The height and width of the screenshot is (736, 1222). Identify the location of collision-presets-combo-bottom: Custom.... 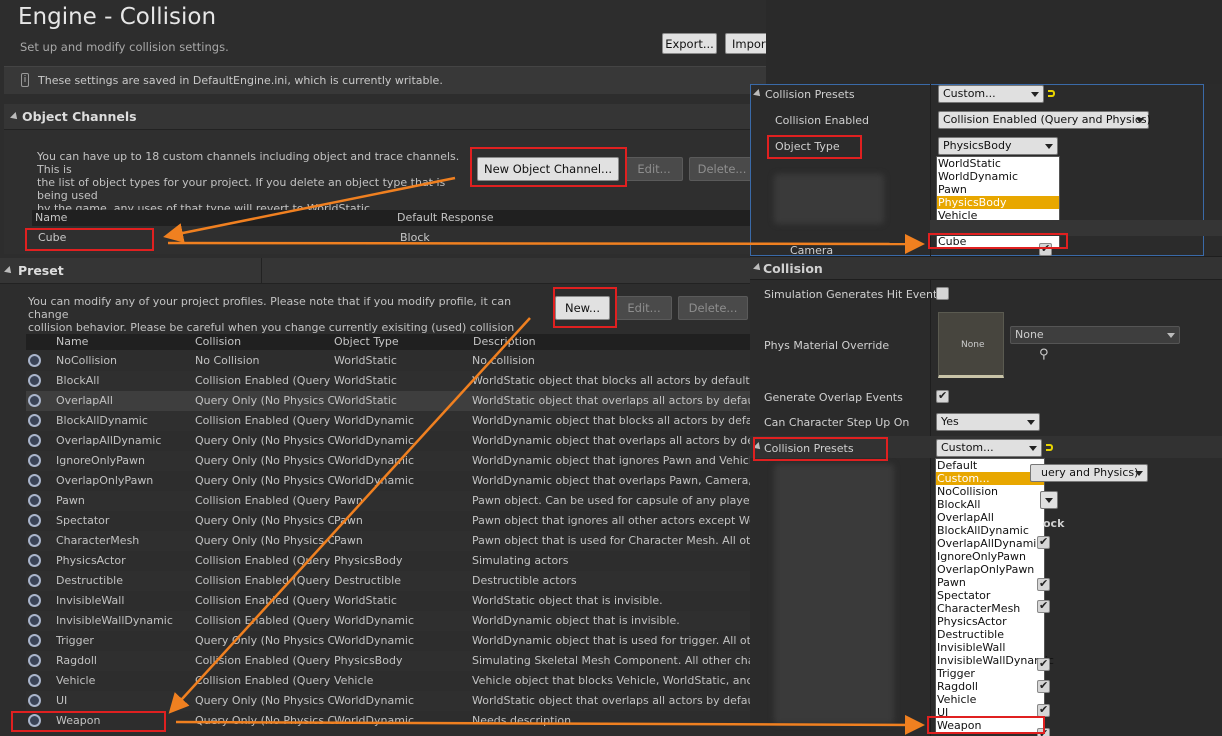
(989, 448).